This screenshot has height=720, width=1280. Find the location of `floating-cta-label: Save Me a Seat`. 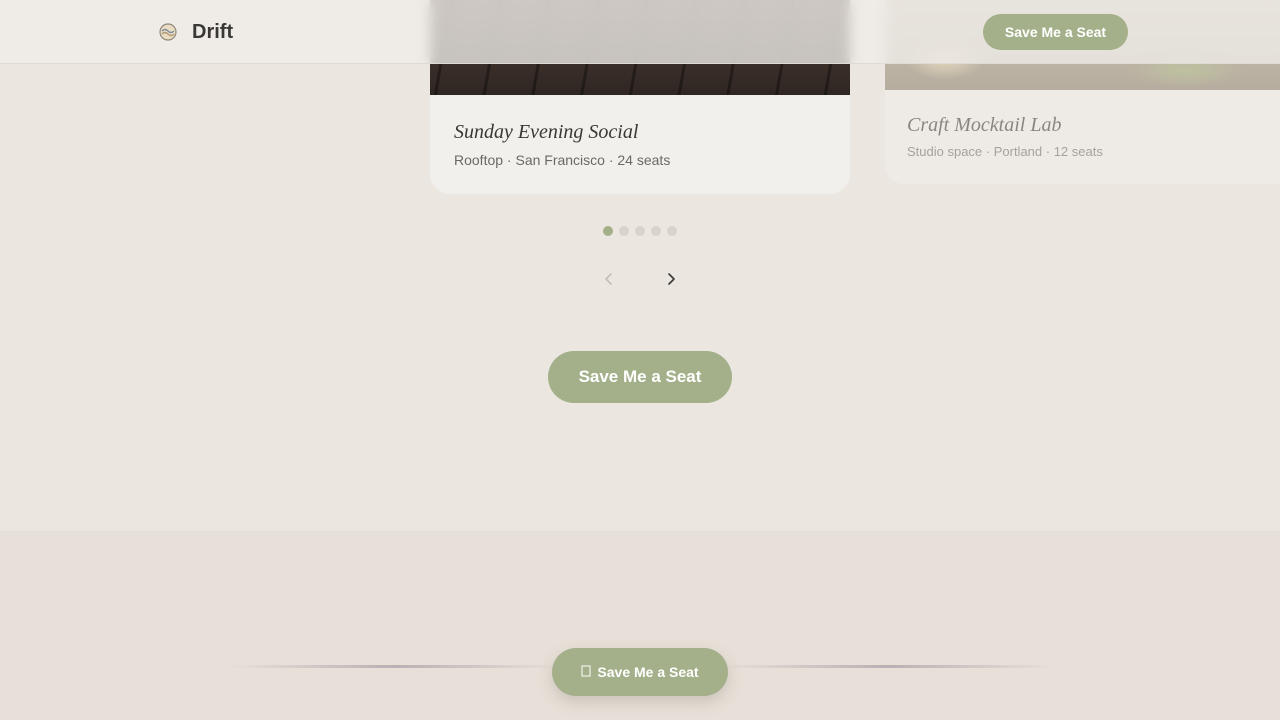

floating-cta-label: Save Me a Seat is located at coordinates (648, 672).